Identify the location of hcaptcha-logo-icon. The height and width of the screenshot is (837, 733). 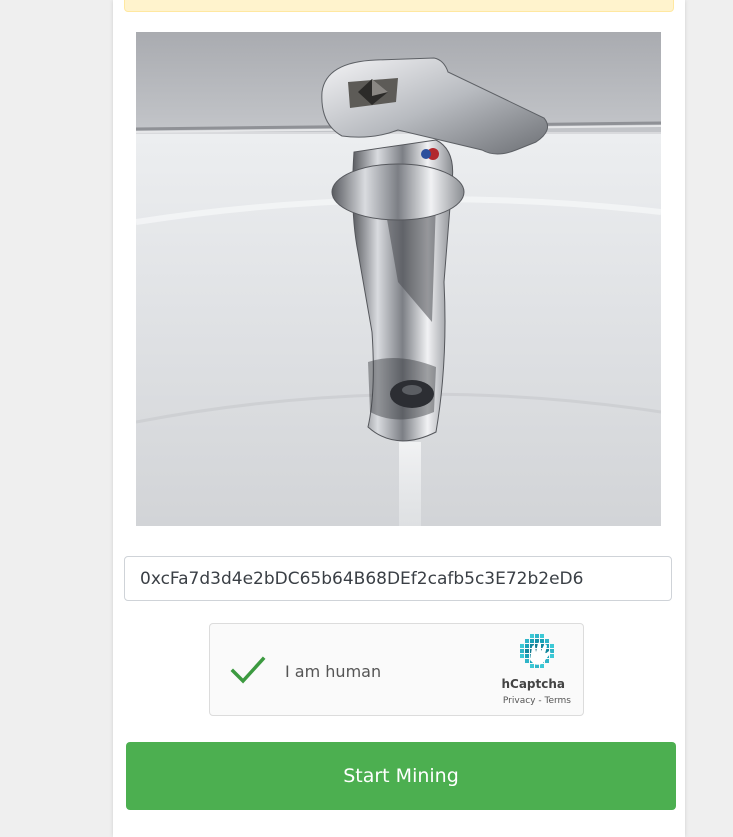
(537, 651).